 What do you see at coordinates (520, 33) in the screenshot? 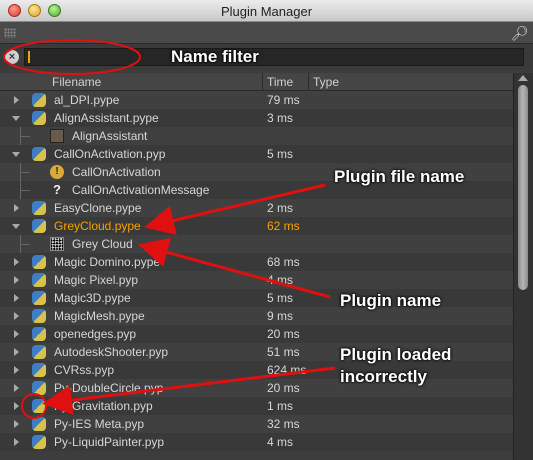
I see `search-icon: 🔎︎` at bounding box center [520, 33].